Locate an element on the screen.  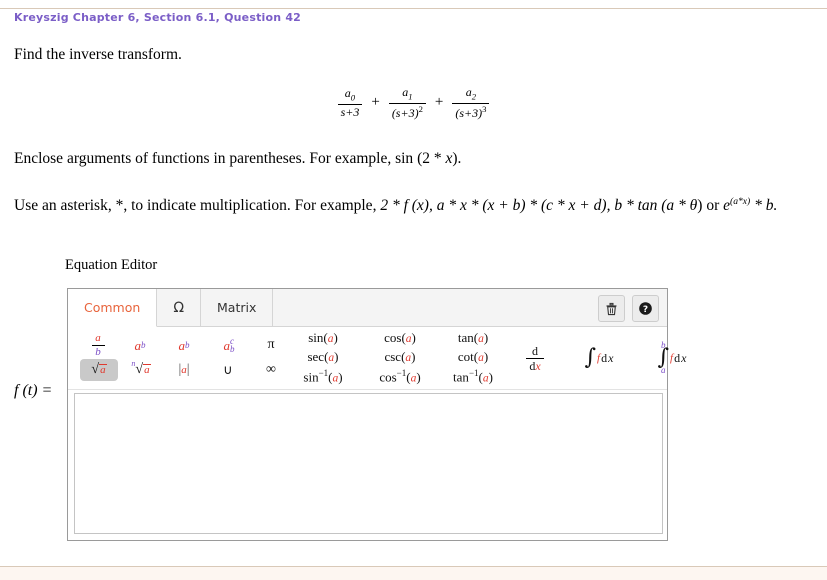
cos-inverse-label: cos−1(a) is located at coordinates (400, 375).